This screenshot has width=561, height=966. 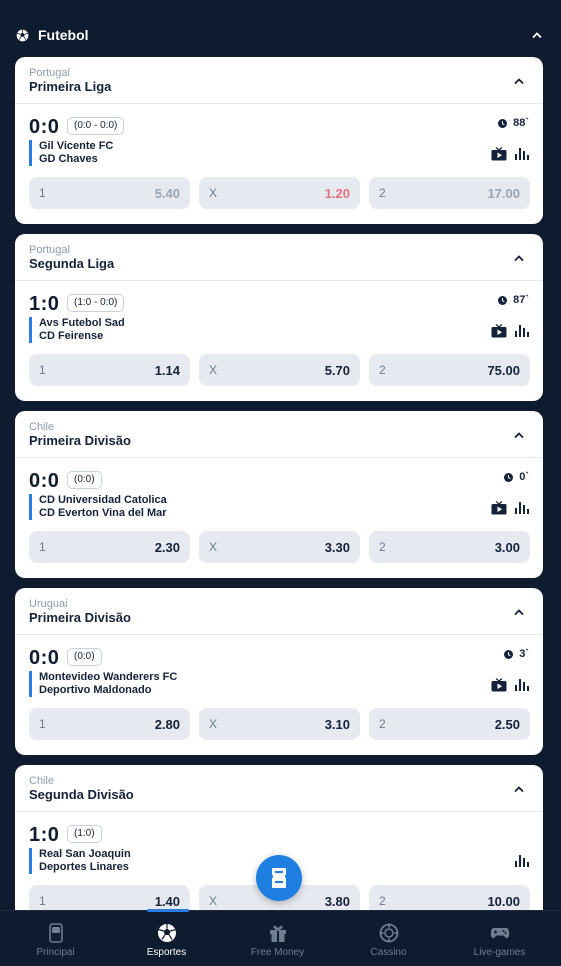 What do you see at coordinates (509, 654) in the screenshot?
I see `clock-icon` at bounding box center [509, 654].